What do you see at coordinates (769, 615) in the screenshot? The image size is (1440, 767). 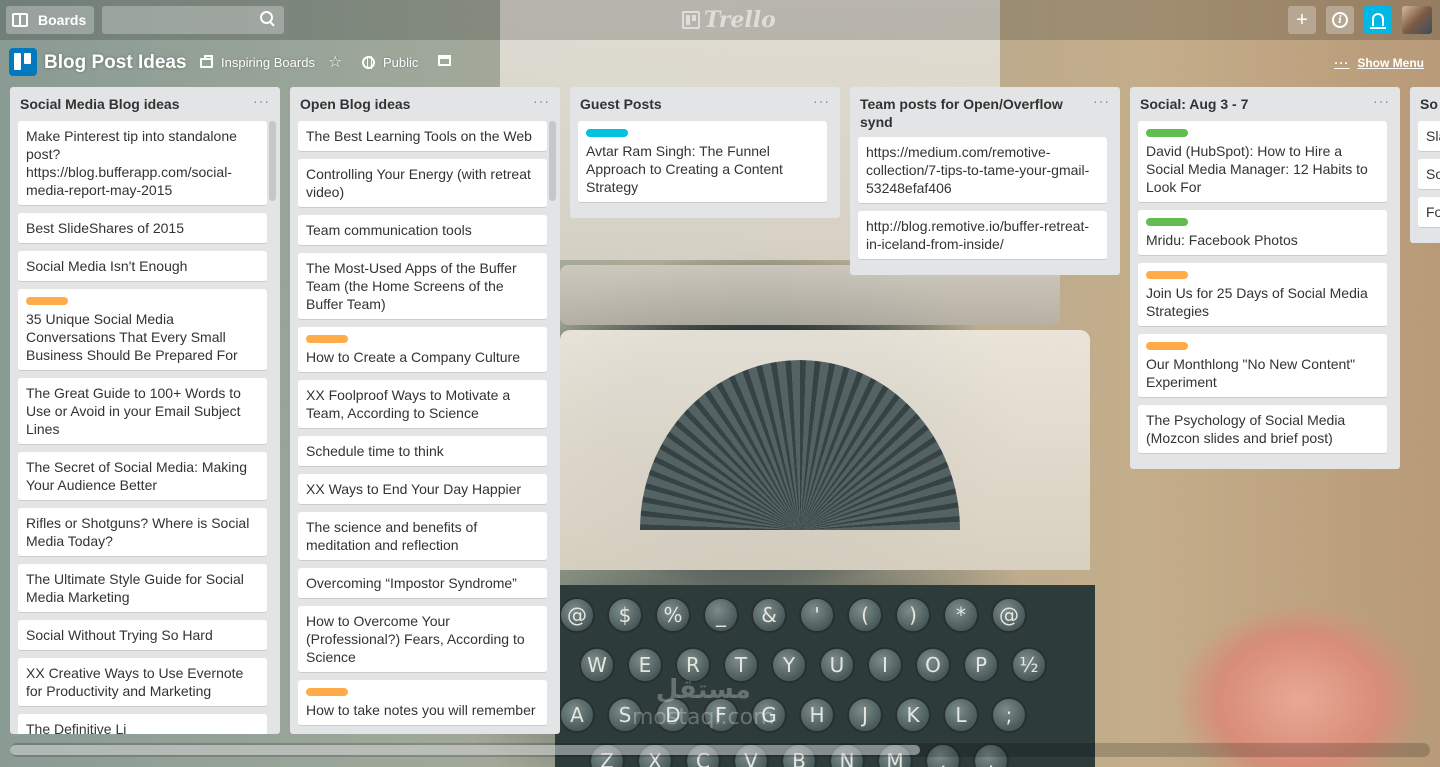 I see `background-key: &` at bounding box center [769, 615].